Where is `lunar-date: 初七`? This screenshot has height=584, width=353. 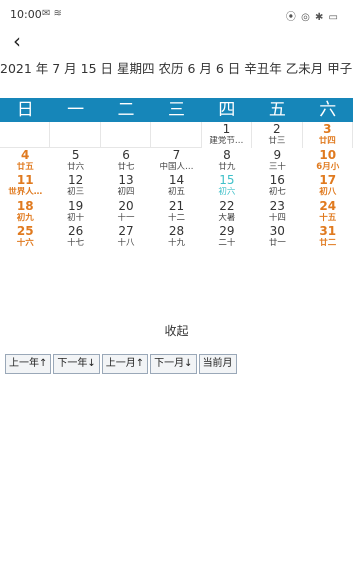 lunar-date: 初七 is located at coordinates (277, 192).